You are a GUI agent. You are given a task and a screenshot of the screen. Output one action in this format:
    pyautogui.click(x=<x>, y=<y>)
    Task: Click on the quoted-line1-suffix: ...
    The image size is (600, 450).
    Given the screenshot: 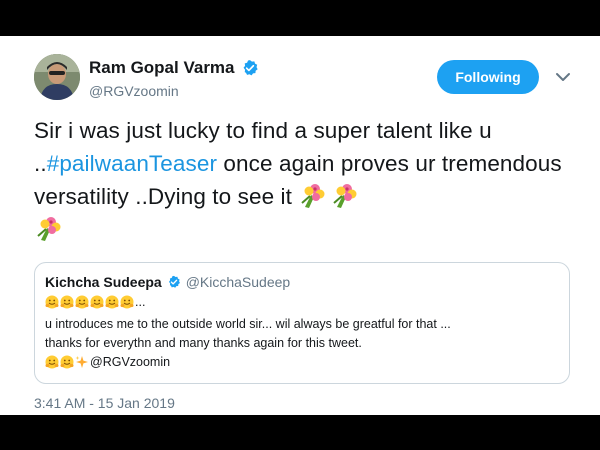 What is the action you would take?
    pyautogui.click(x=140, y=302)
    